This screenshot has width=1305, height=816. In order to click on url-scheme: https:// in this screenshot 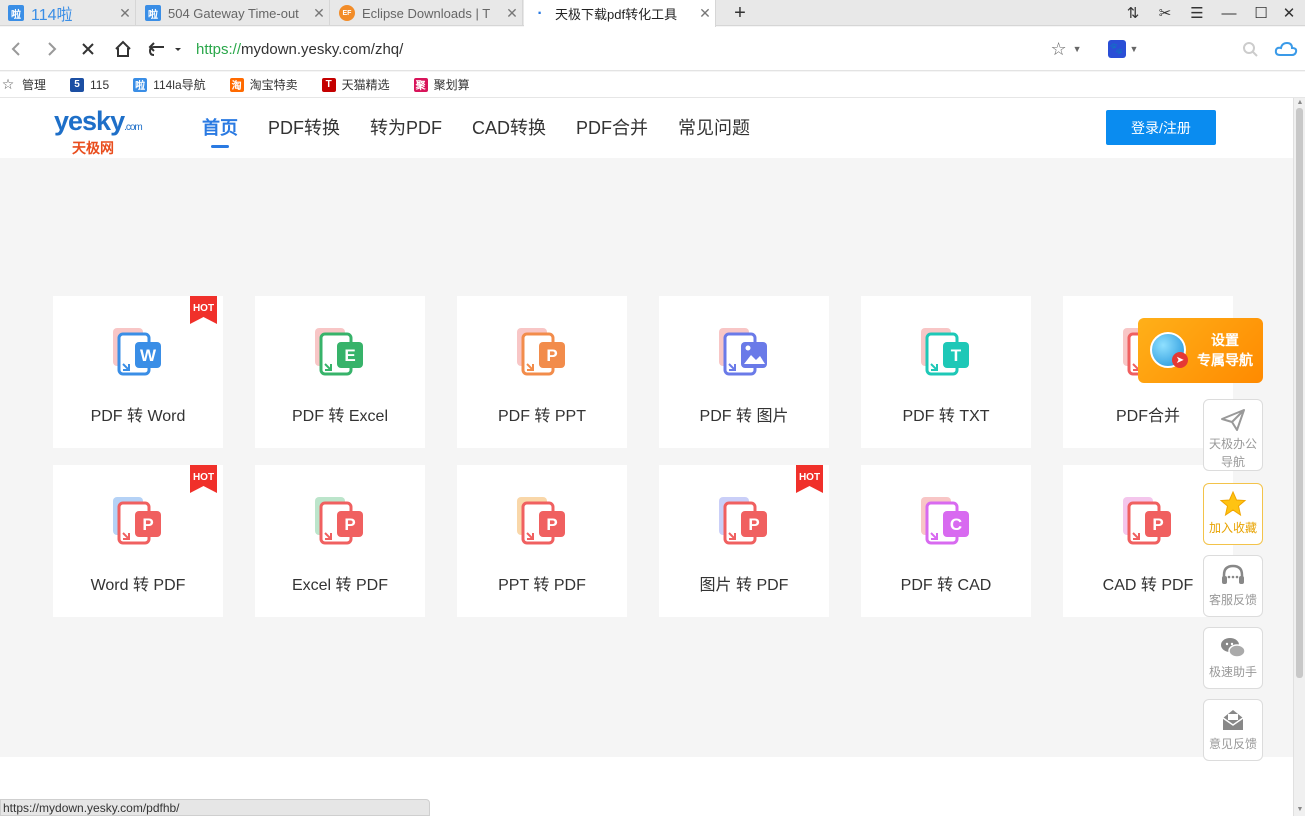, I will do `click(219, 49)`.